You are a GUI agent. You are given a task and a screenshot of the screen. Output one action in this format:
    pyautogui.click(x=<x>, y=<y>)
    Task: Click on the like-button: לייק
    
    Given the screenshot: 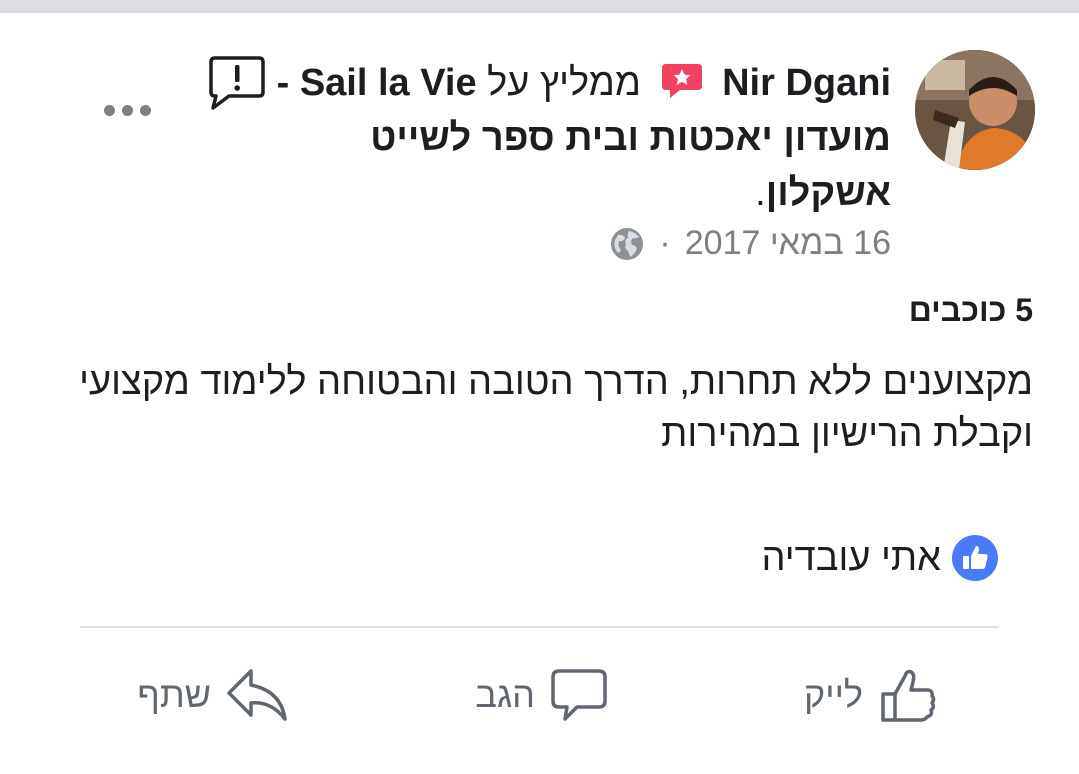 What is the action you would take?
    pyautogui.click(x=871, y=695)
    